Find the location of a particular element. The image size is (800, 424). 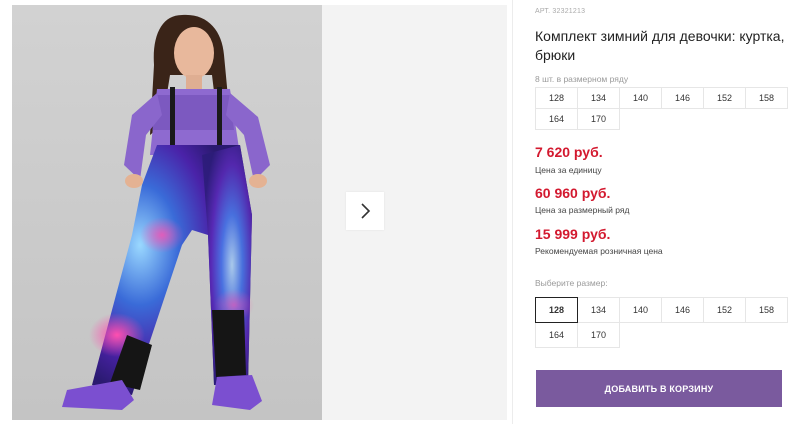

size-option: 158 is located at coordinates (766, 310).